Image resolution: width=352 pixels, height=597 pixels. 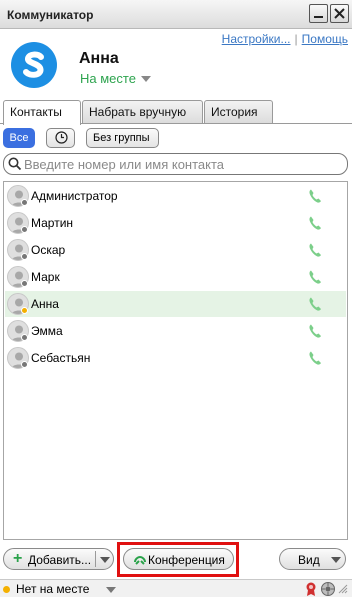 I want to click on resize-grip-icon, so click(x=343, y=589).